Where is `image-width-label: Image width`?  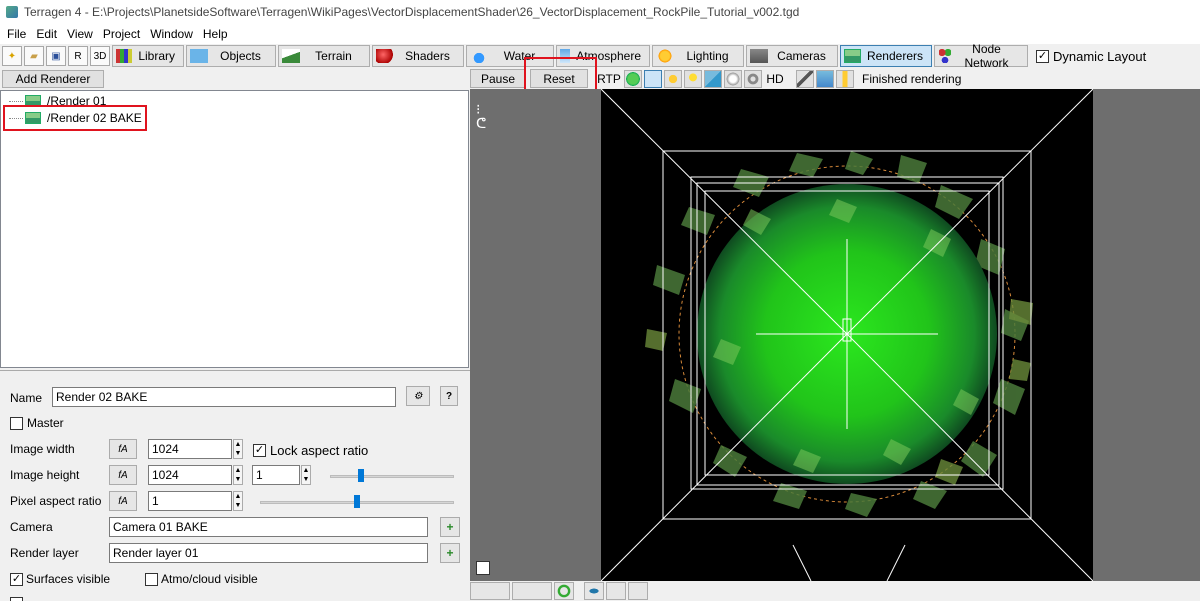
image-width-label: Image width is located at coordinates (42, 449).